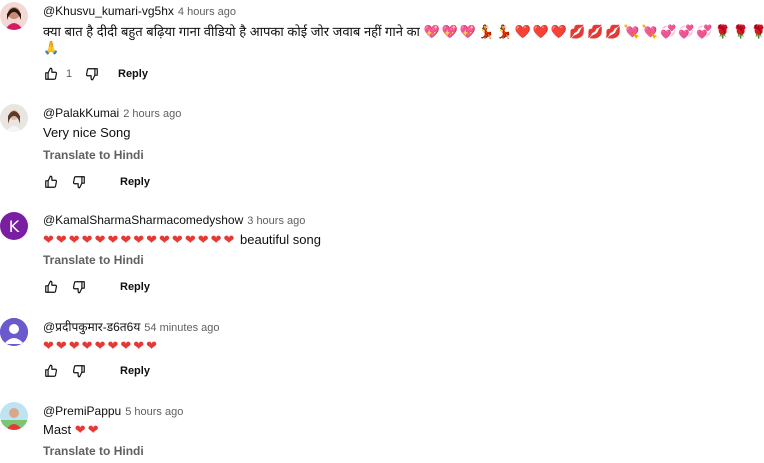  I want to click on emoji-run: ❤❤, so click(87, 430).